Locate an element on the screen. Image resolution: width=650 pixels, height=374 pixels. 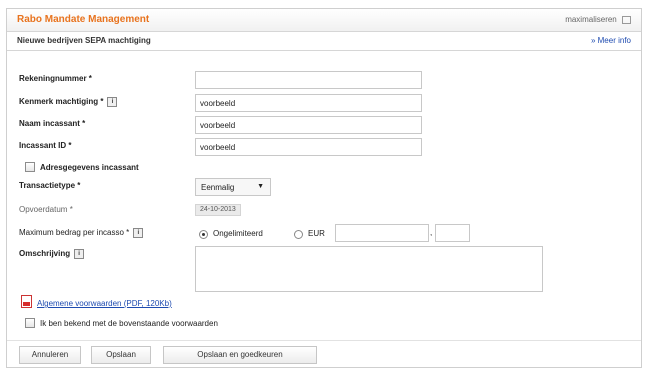
unlimited-radio is located at coordinates (203, 234).